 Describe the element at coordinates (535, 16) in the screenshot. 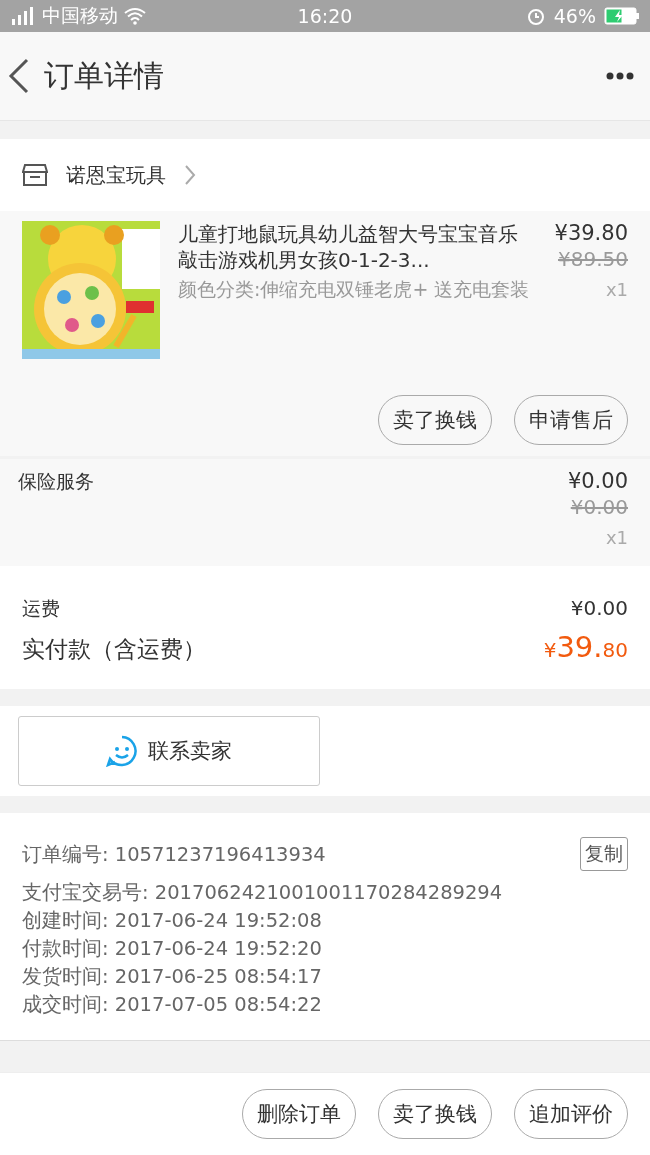

I see `alarm-icon` at that location.